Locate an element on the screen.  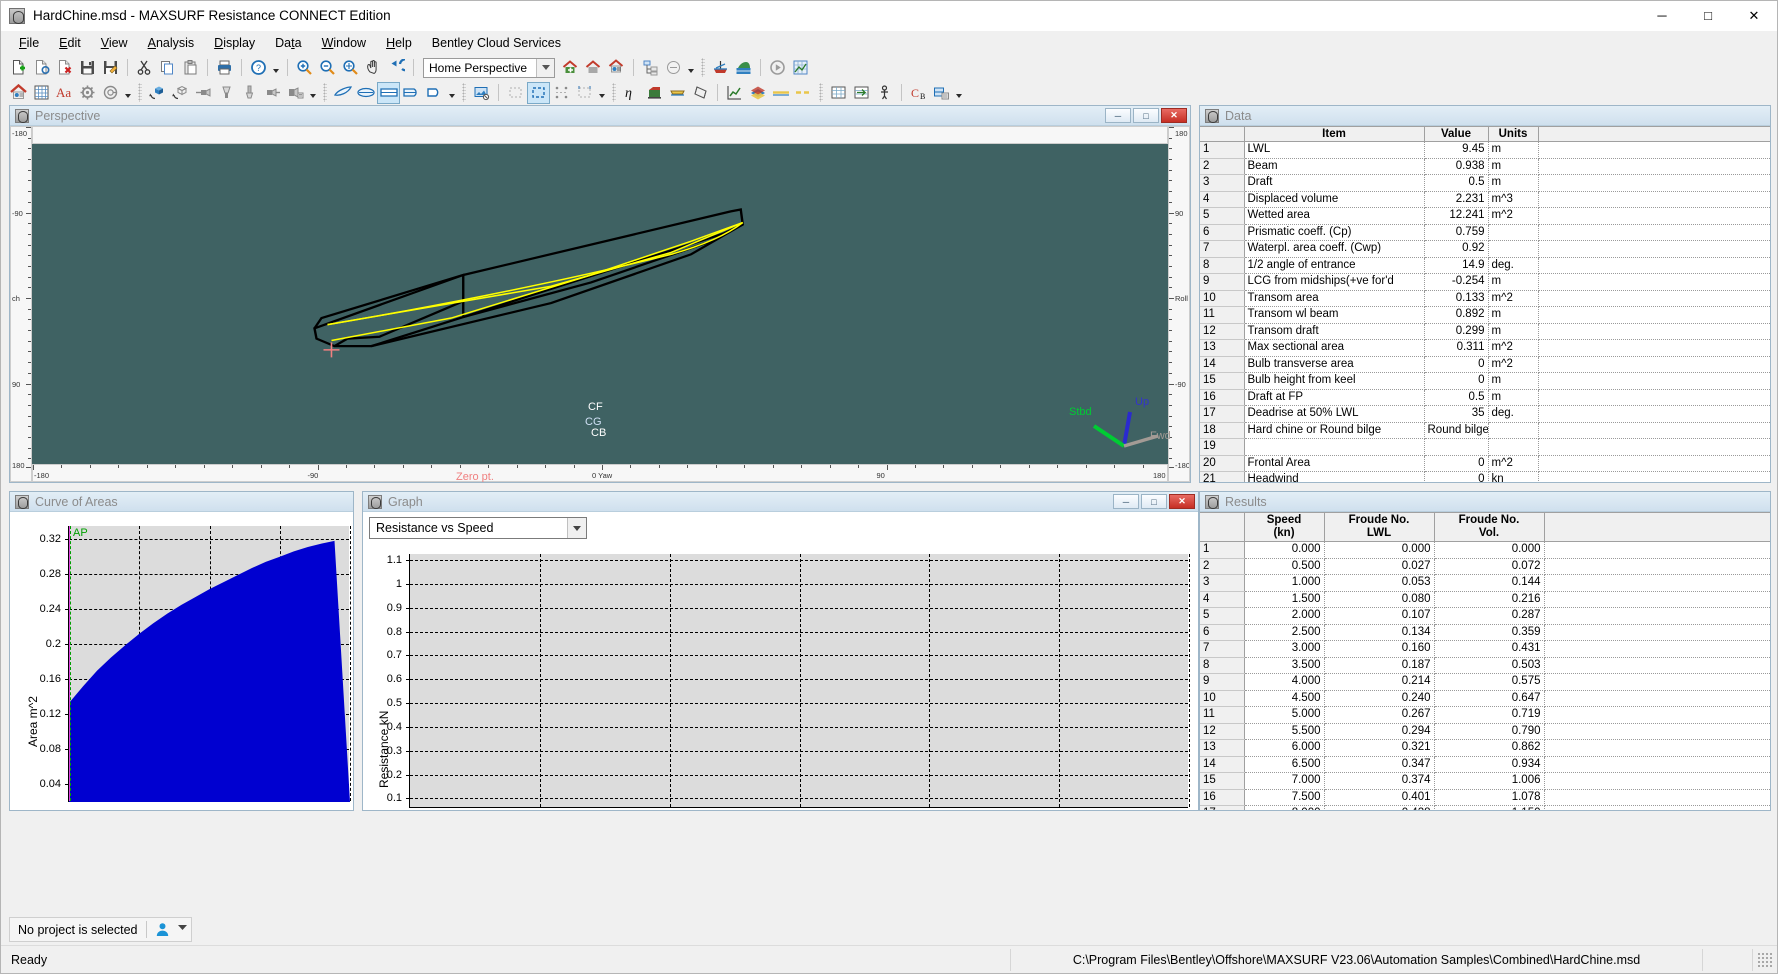
table-icon is located at coordinates (838, 93).